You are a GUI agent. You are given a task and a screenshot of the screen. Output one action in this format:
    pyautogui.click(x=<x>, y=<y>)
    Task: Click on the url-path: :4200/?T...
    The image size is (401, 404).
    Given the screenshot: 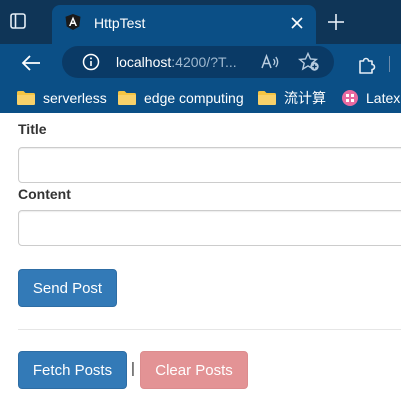 What is the action you would take?
    pyautogui.click(x=204, y=62)
    